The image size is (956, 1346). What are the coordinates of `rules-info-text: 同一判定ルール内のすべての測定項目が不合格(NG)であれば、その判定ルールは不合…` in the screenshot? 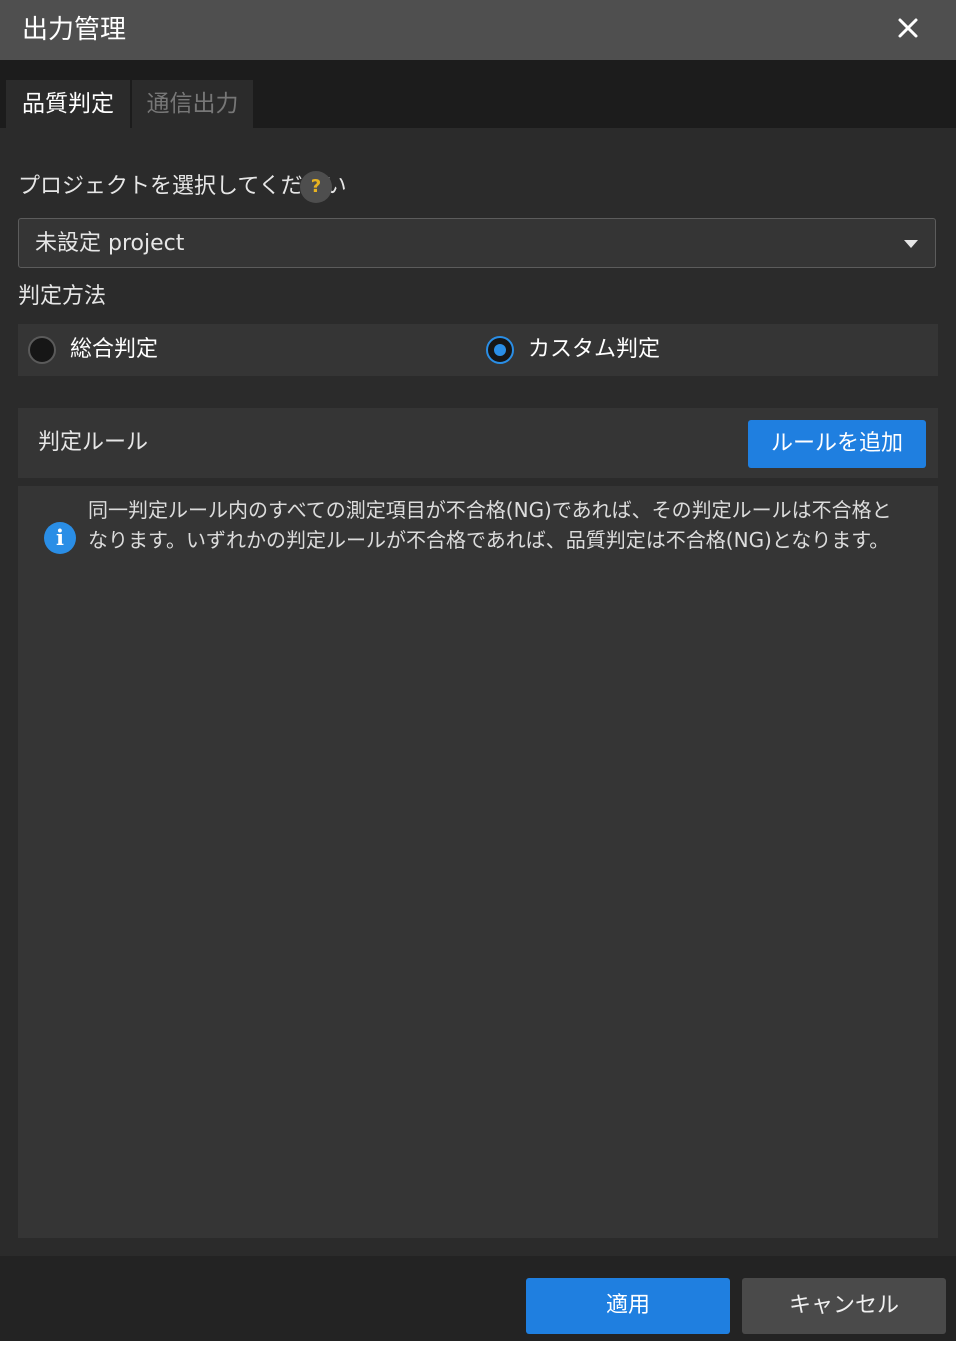 It's located at (490, 525).